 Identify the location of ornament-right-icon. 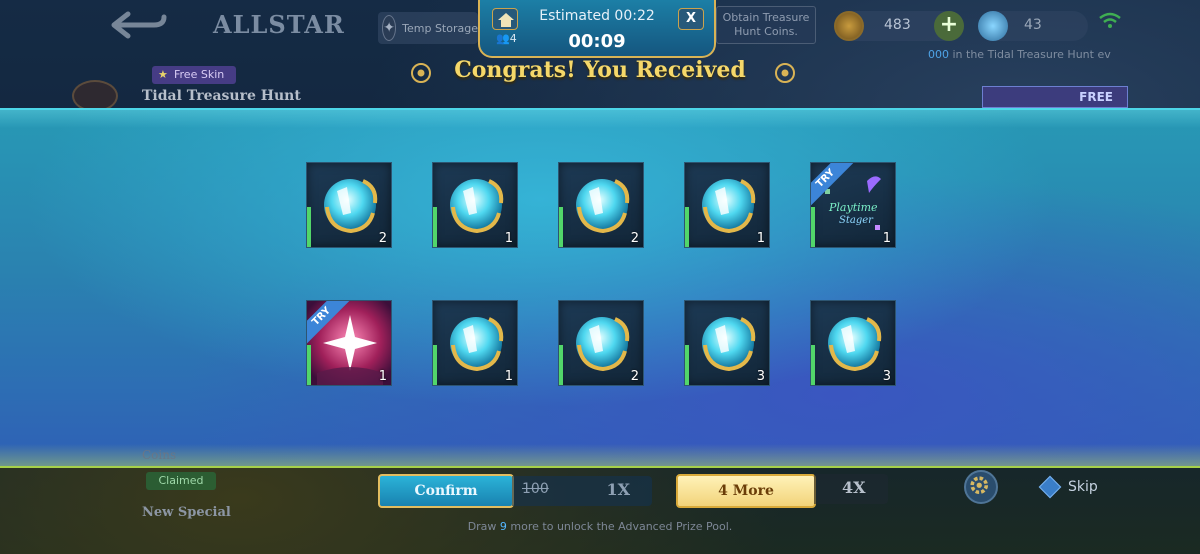
(785, 73).